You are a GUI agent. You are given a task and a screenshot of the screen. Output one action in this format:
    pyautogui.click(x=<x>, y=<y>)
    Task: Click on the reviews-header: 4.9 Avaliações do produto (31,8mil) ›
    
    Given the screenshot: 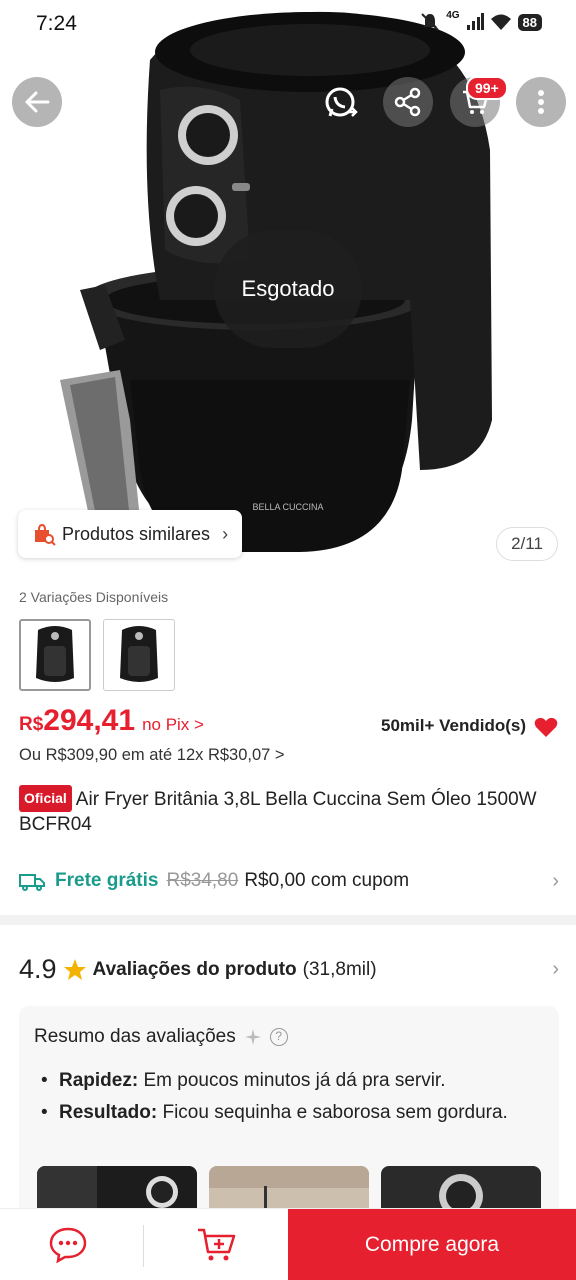 What is the action you would take?
    pyautogui.click(x=289, y=969)
    